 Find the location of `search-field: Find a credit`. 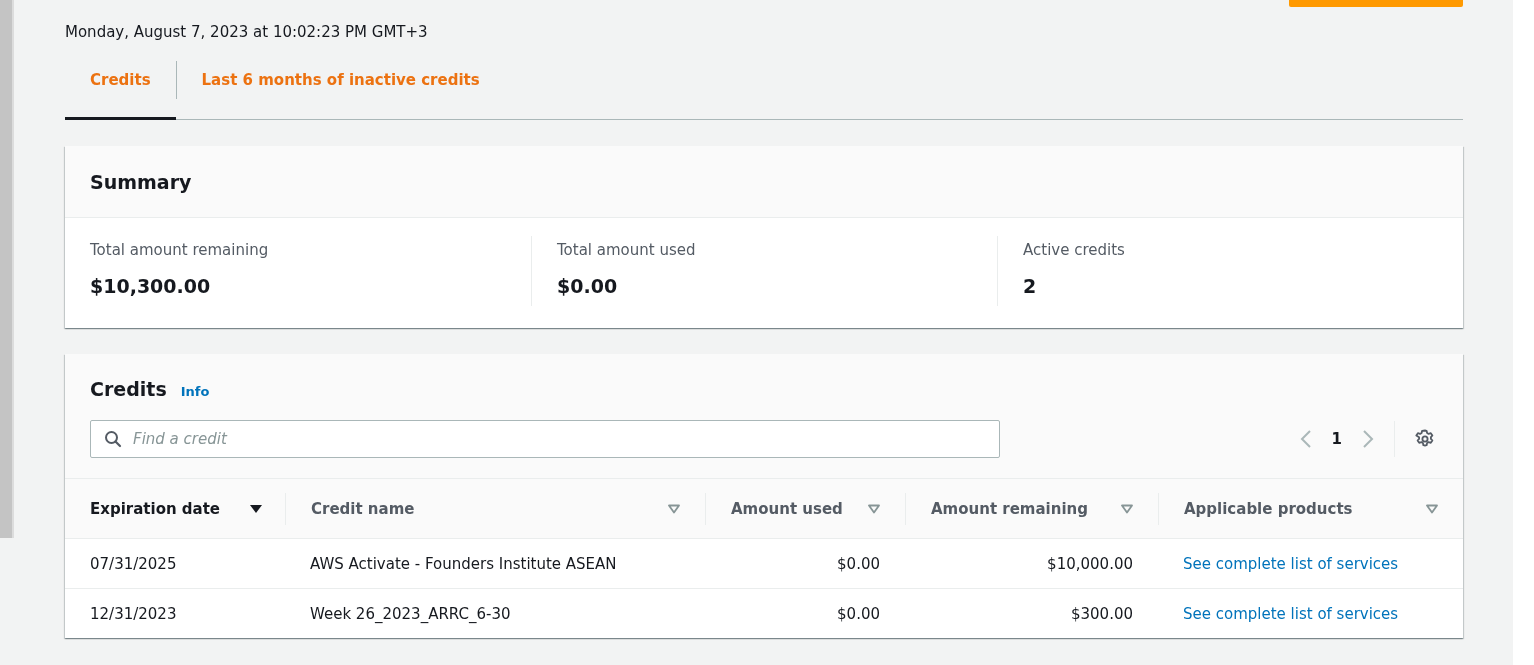

search-field: Find a credit is located at coordinates (545, 439).